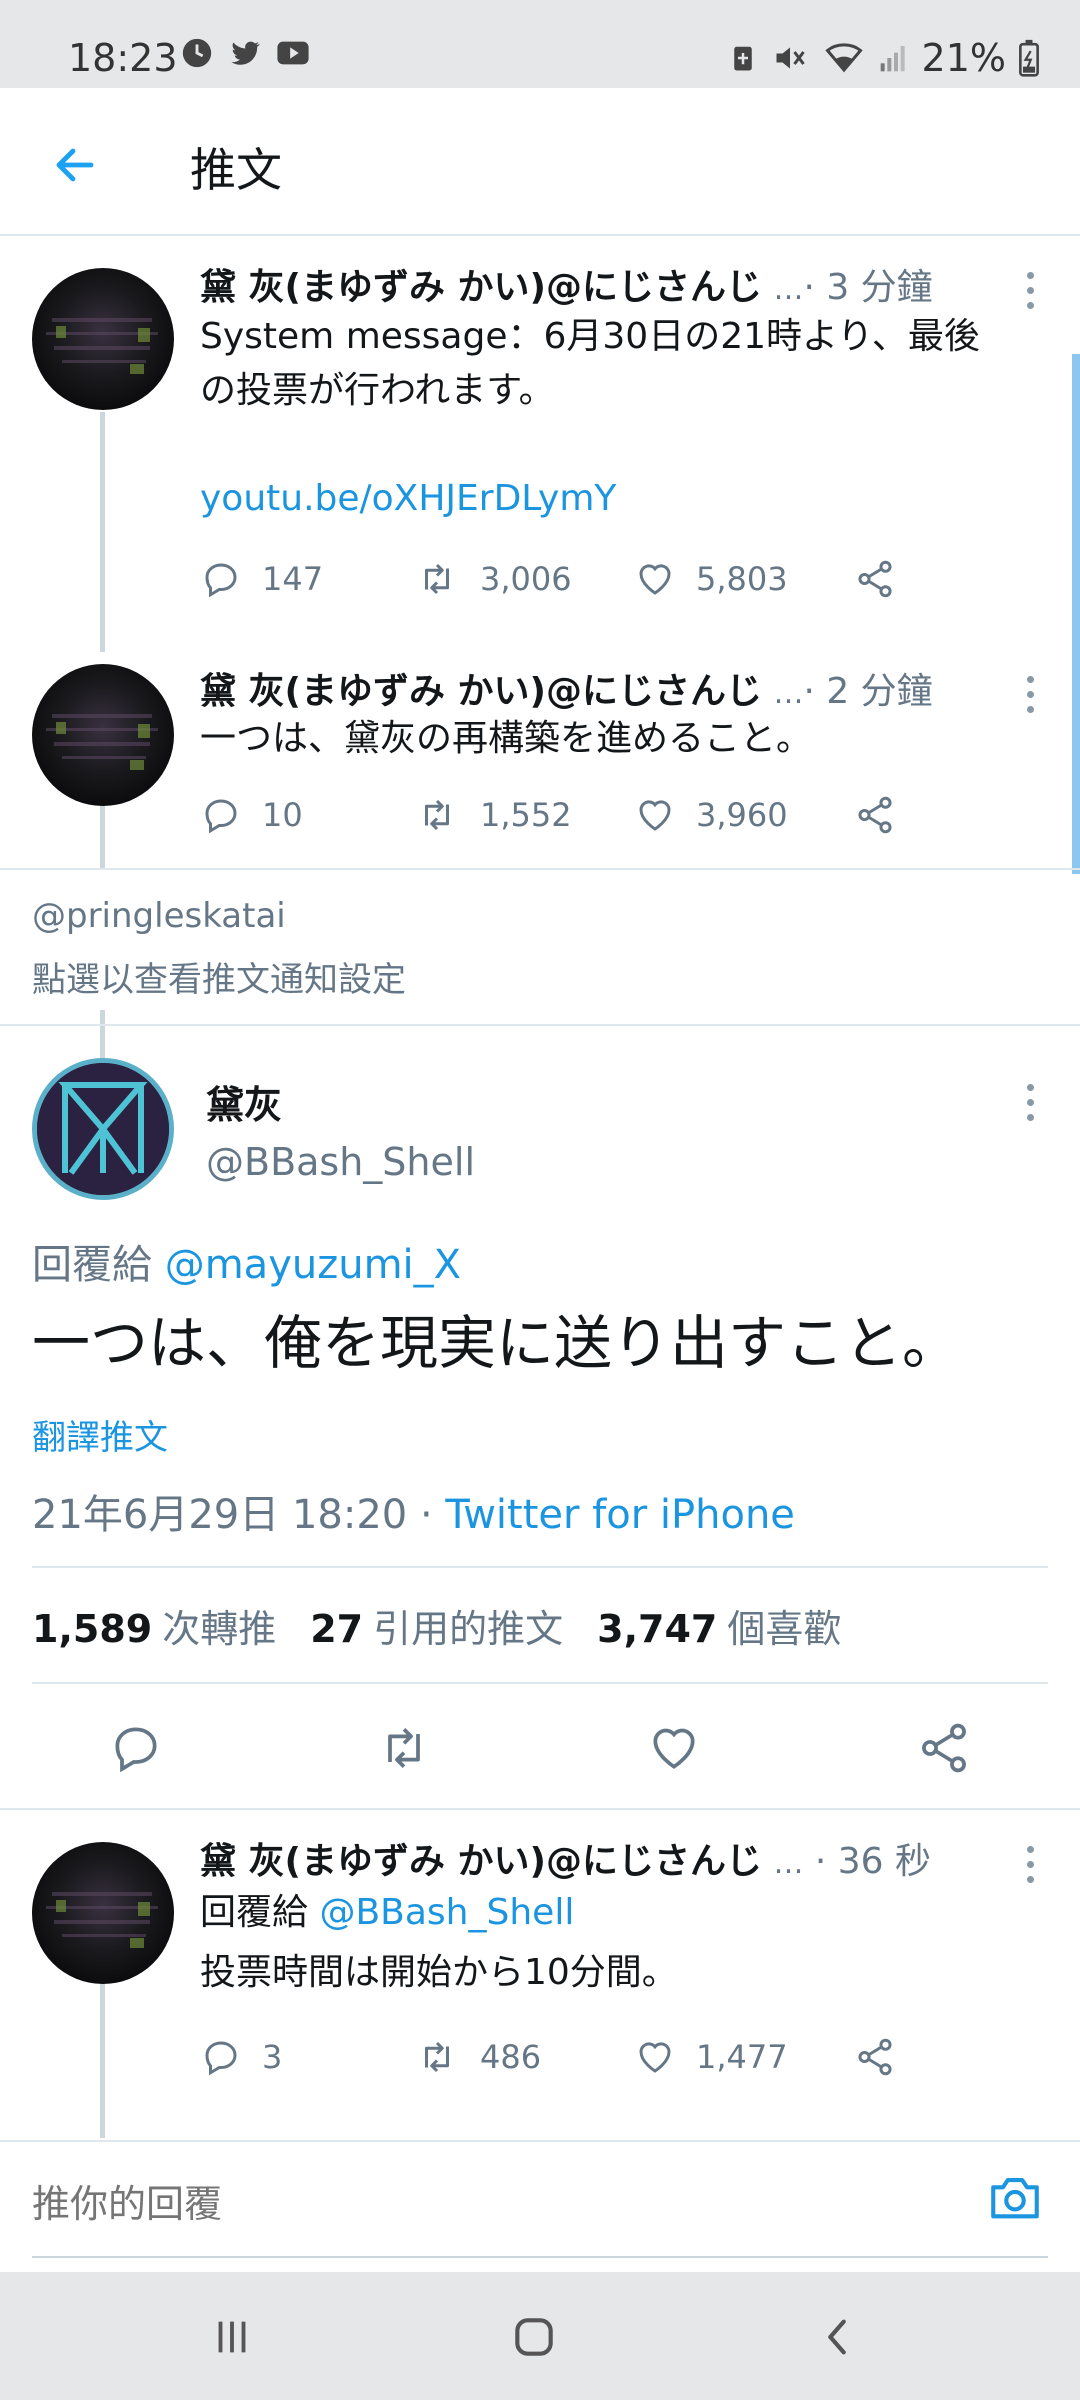 Image resolution: width=1080 pixels, height=2400 pixels. I want to click on reply-to-line: 回覆給 @BBash_Shell, so click(625, 1913).